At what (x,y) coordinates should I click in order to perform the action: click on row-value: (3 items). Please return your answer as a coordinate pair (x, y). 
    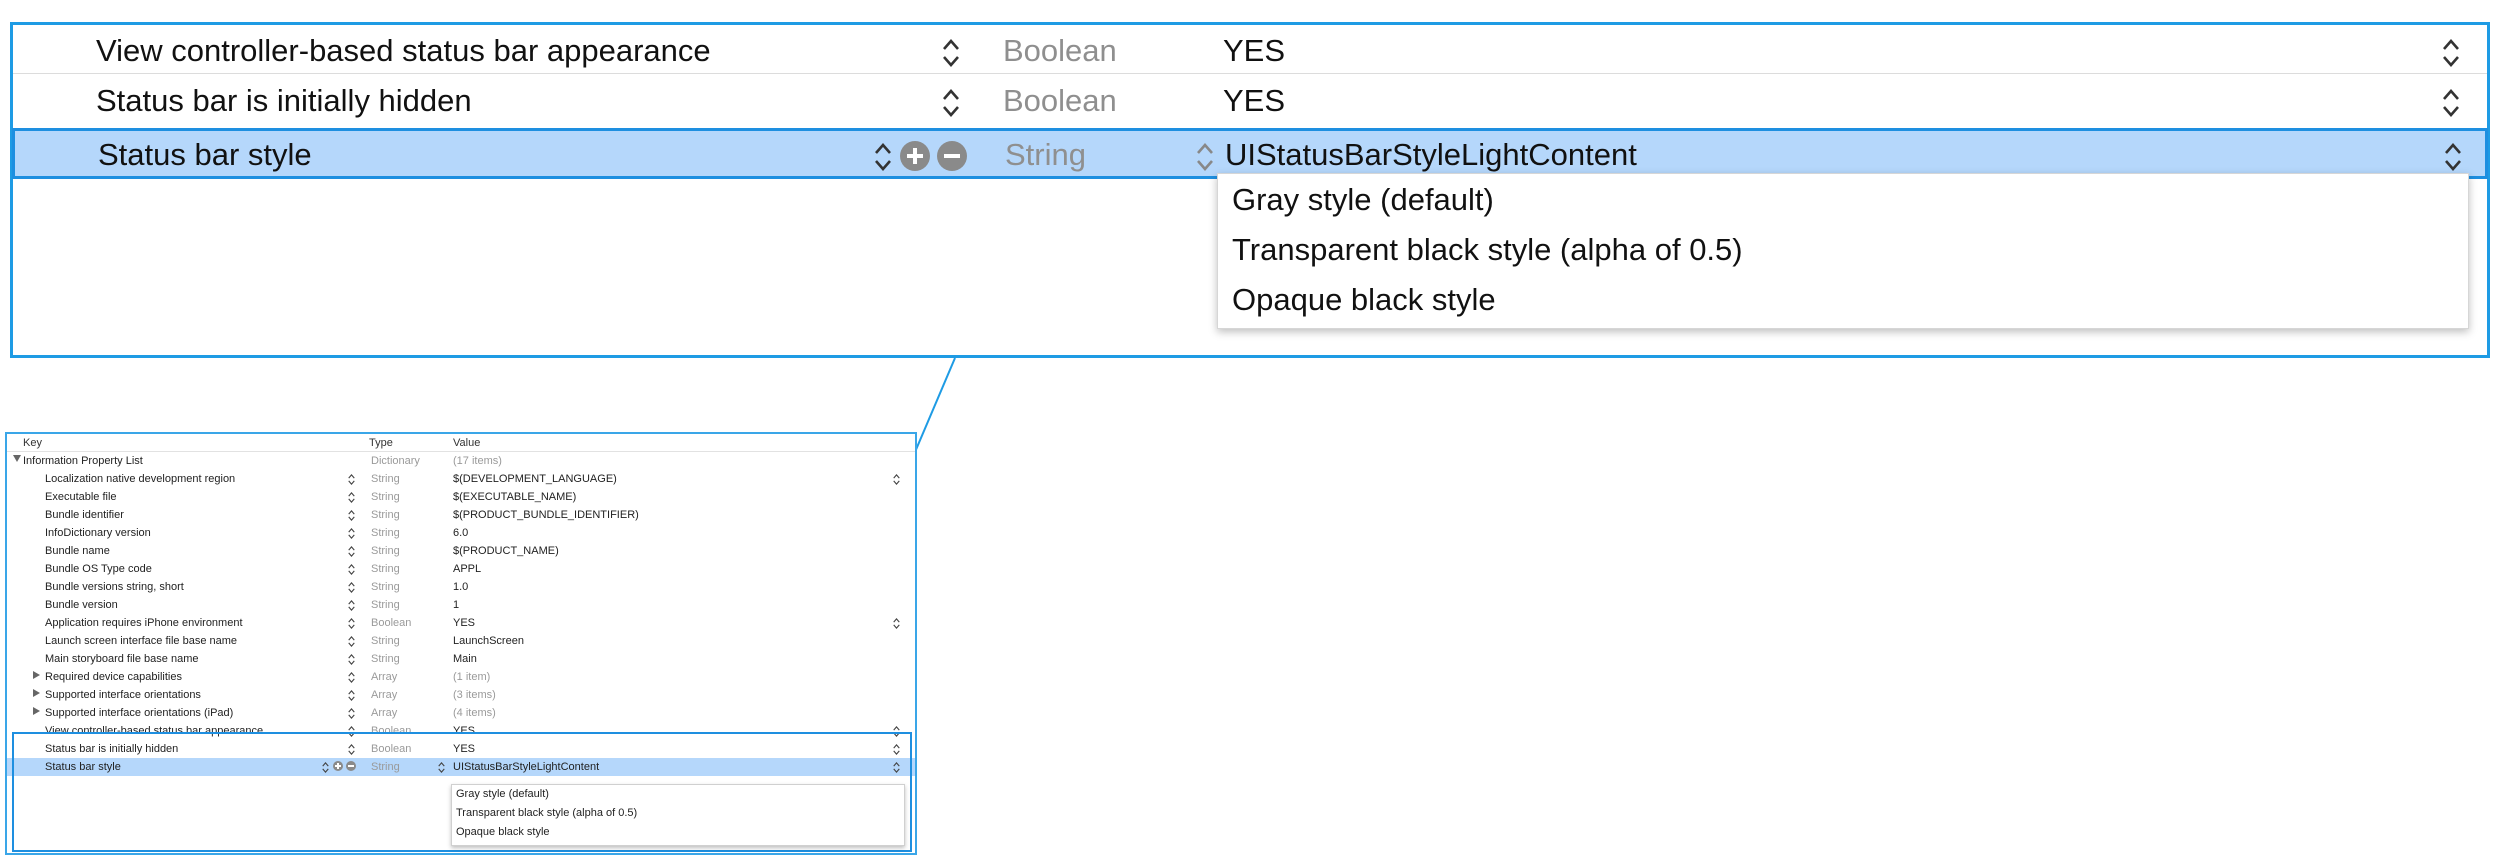
    Looking at the image, I should click on (474, 695).